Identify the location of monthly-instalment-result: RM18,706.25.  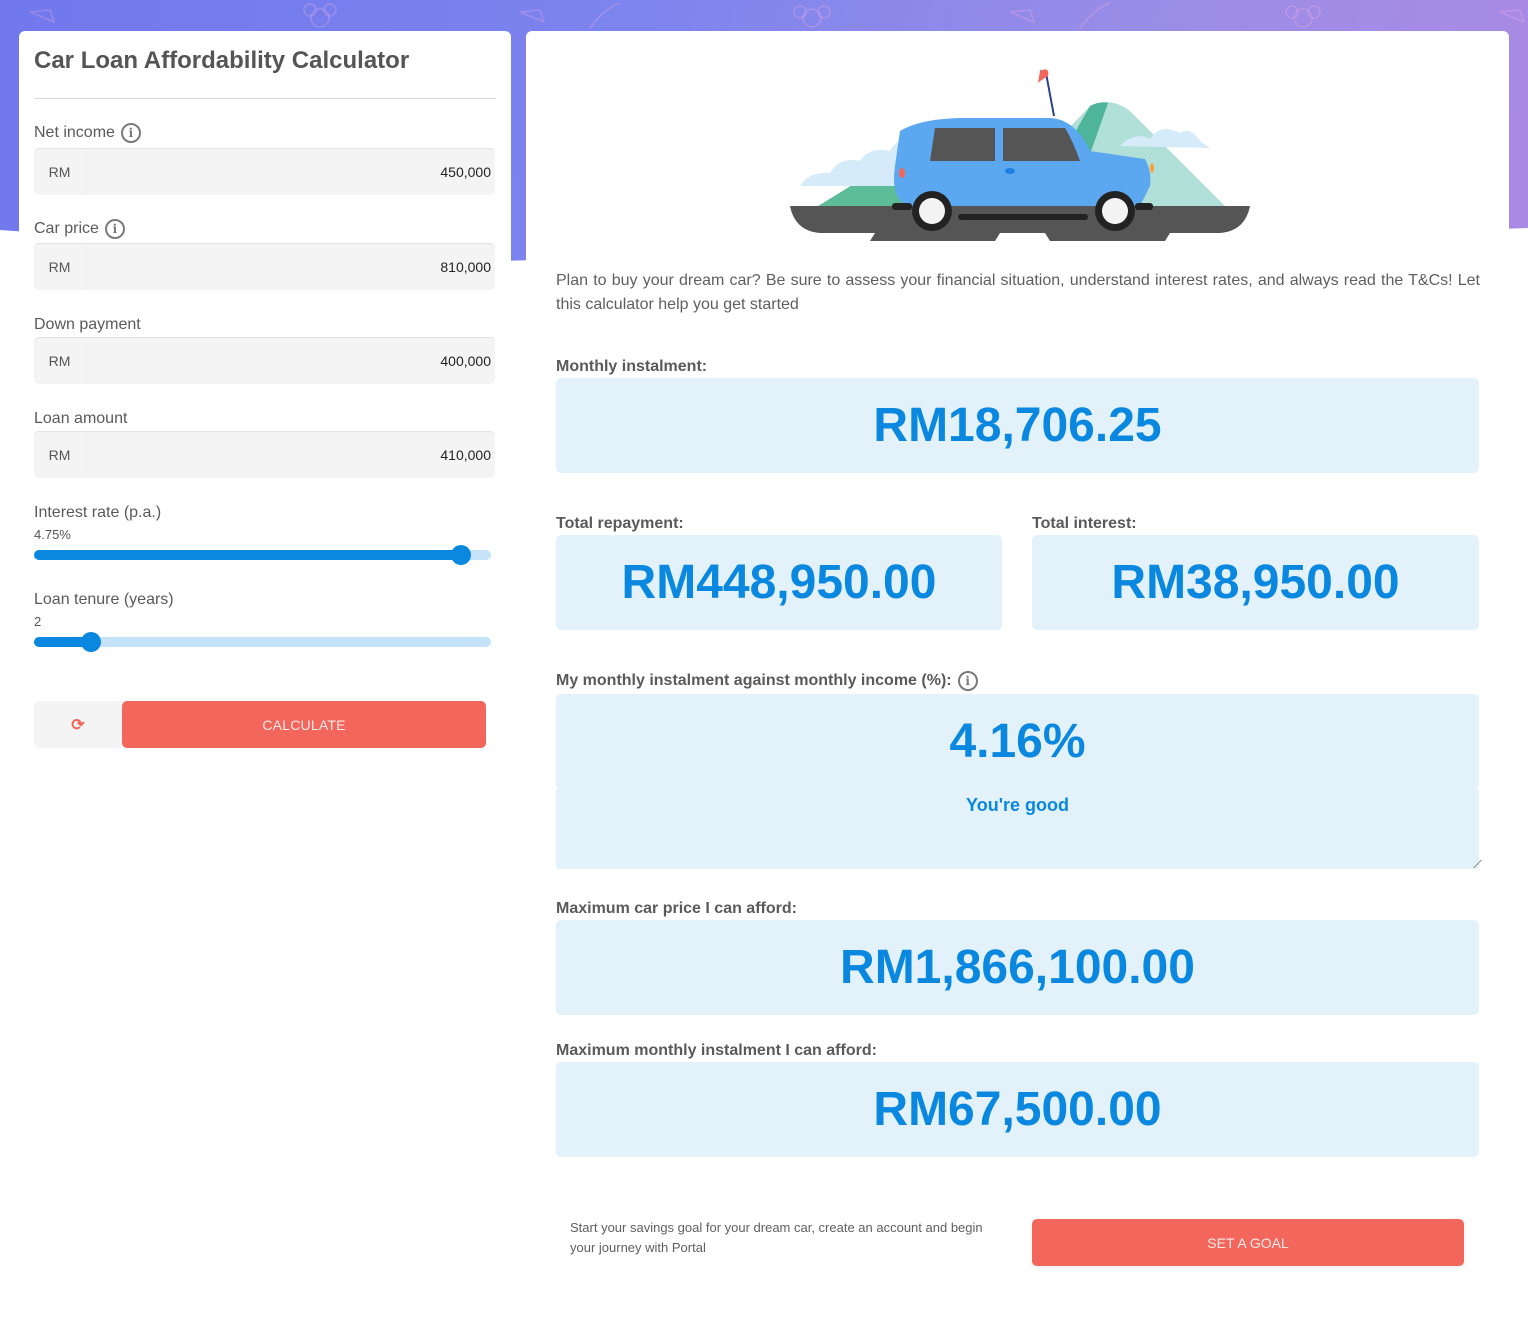
(1017, 425).